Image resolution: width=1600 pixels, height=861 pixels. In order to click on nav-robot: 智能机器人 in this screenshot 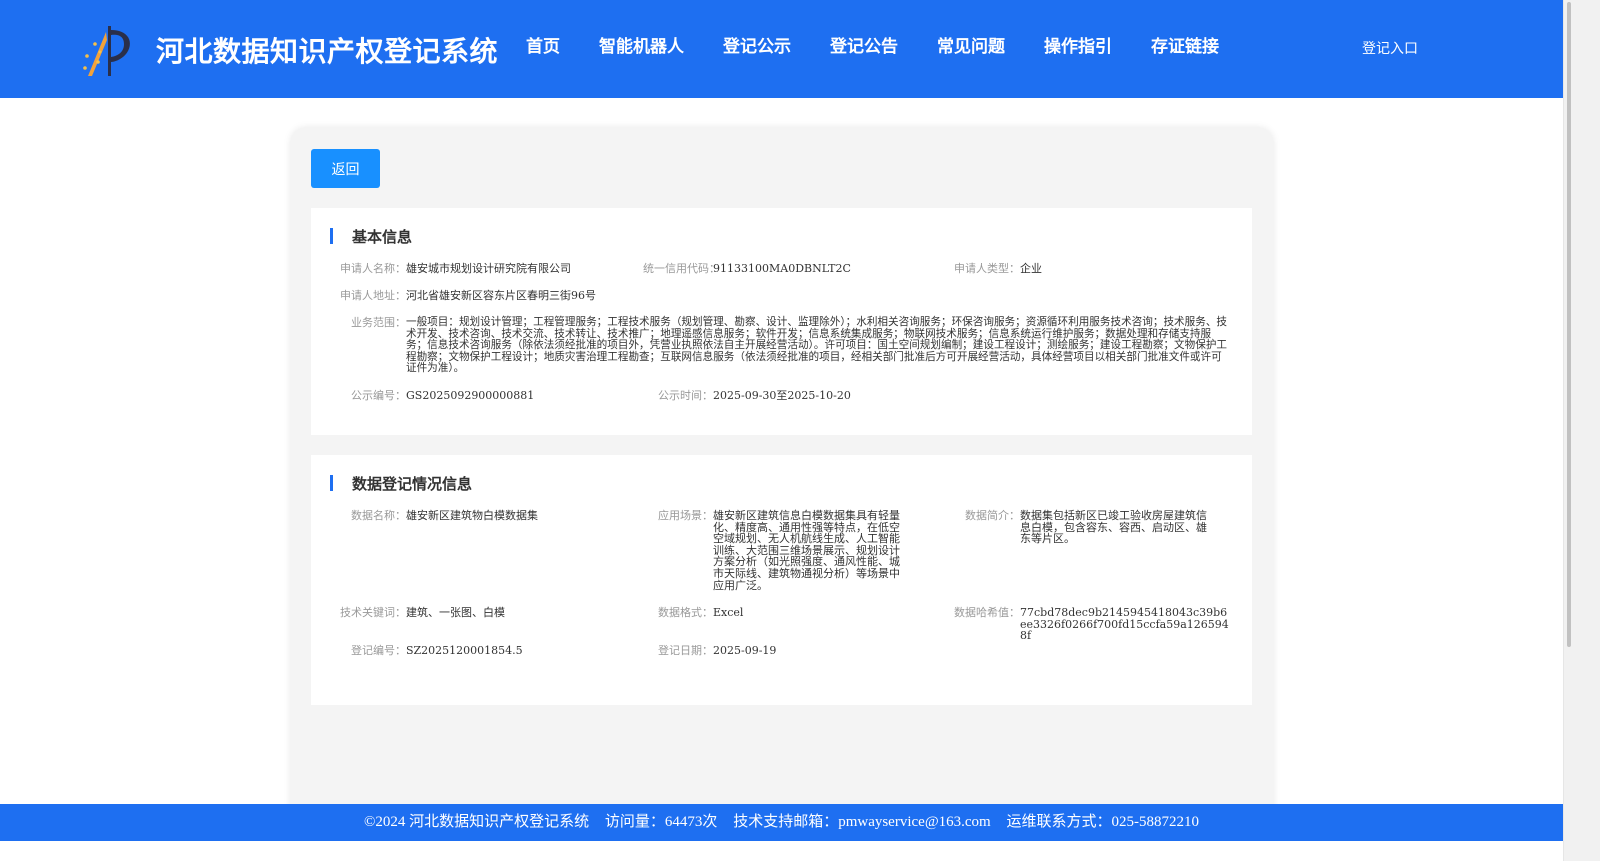, I will do `click(641, 47)`.